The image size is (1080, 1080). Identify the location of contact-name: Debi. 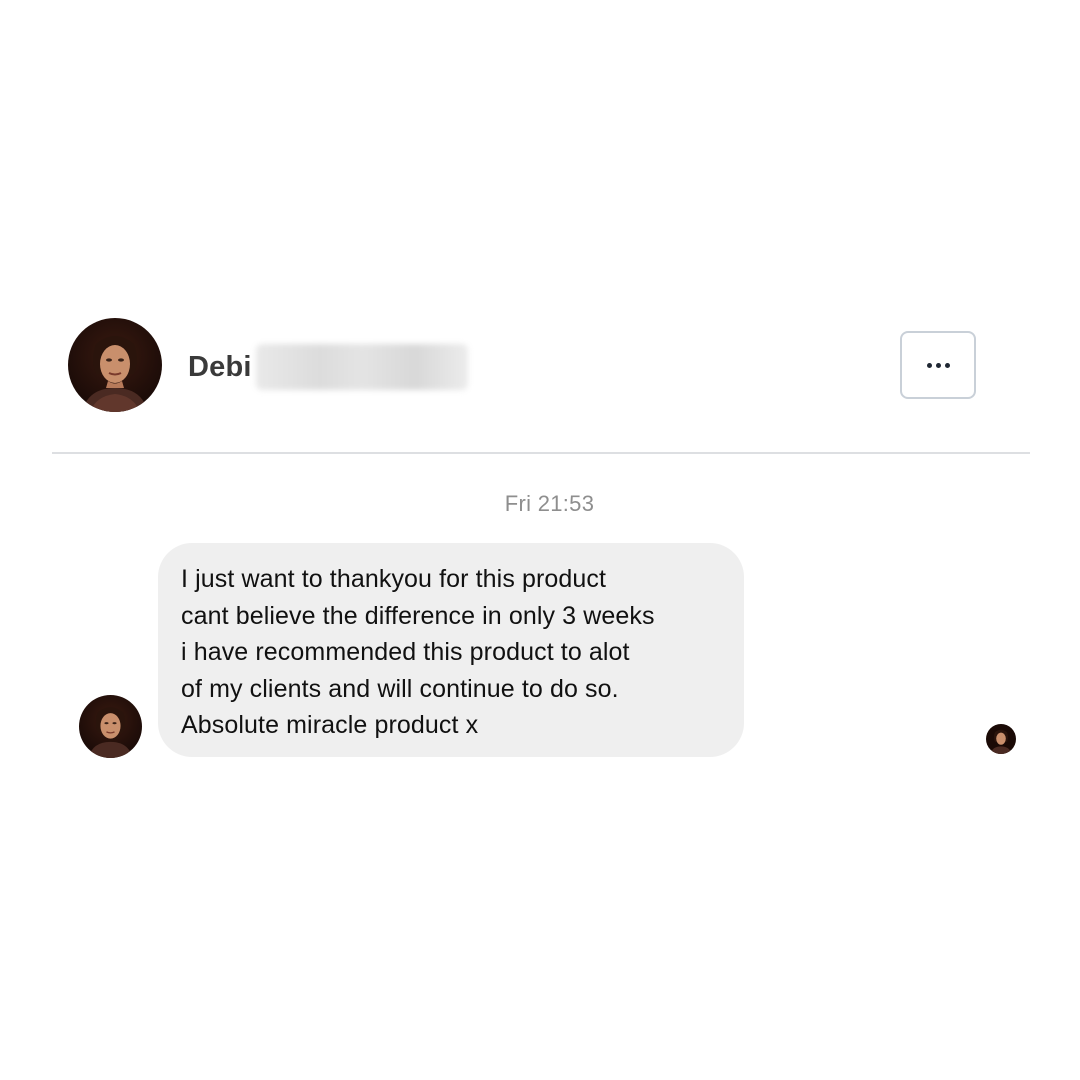
(328, 367).